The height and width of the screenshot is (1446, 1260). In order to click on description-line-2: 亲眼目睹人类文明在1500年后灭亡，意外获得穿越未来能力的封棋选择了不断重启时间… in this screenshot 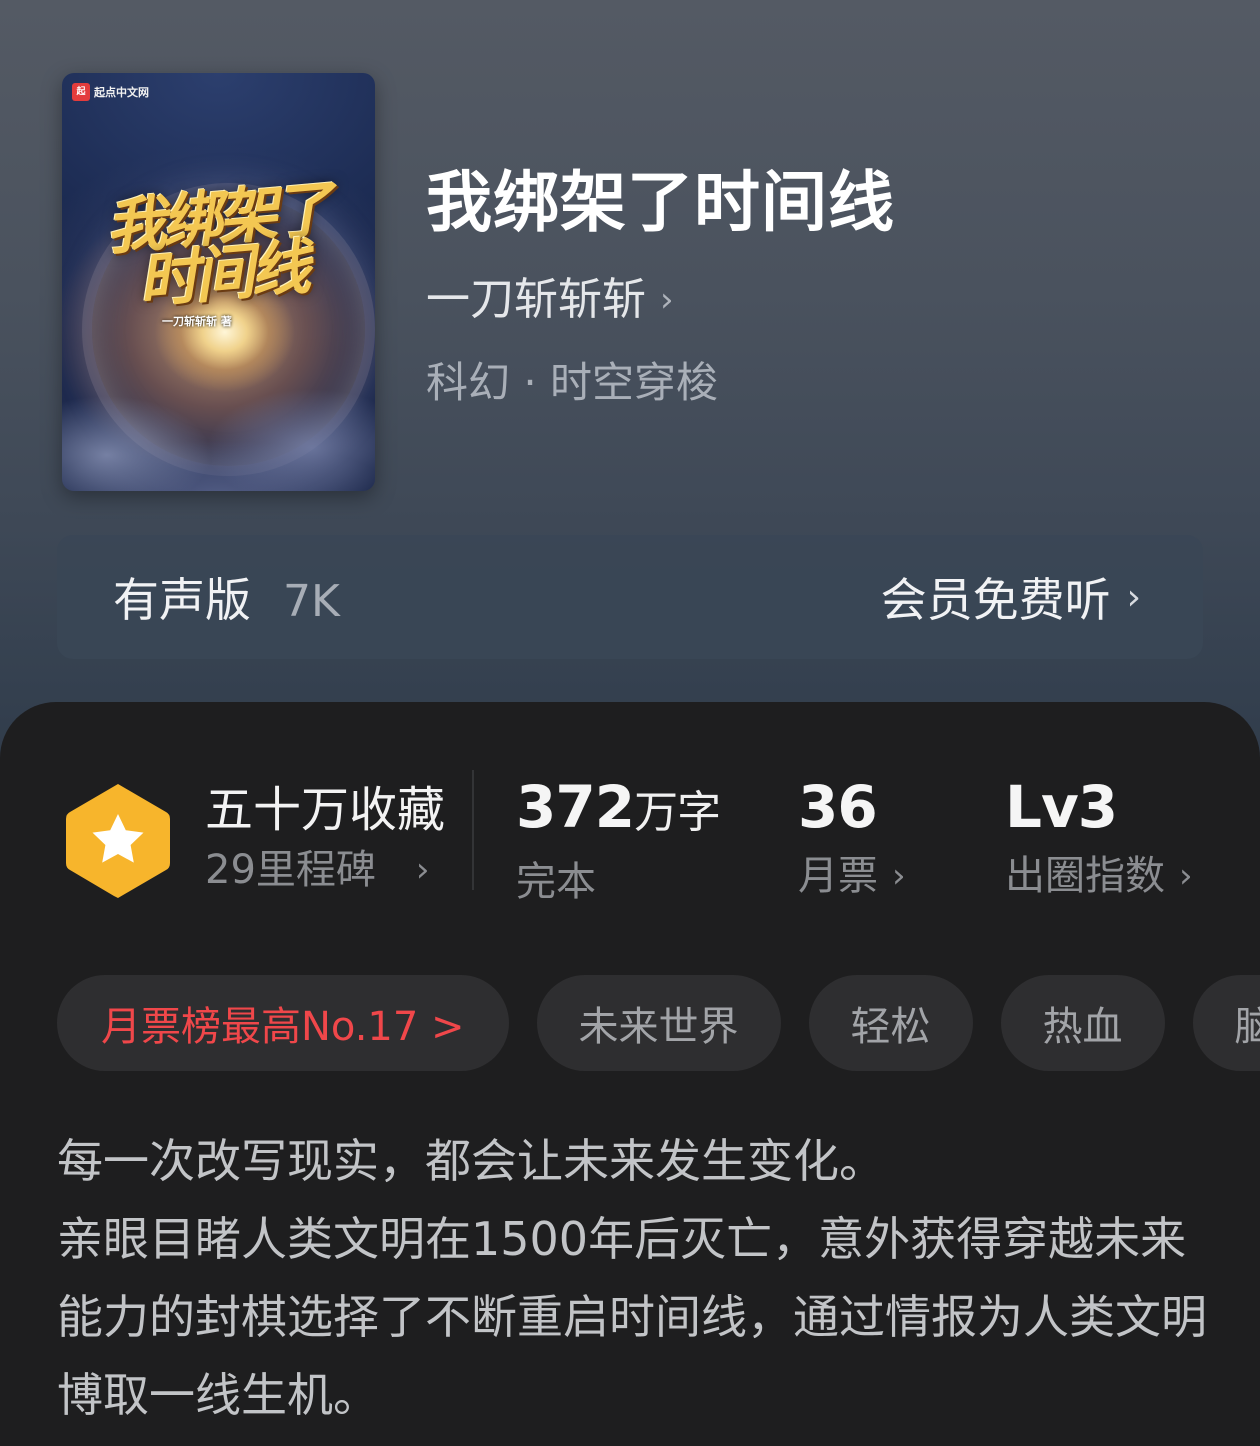, I will do `click(632, 1317)`.